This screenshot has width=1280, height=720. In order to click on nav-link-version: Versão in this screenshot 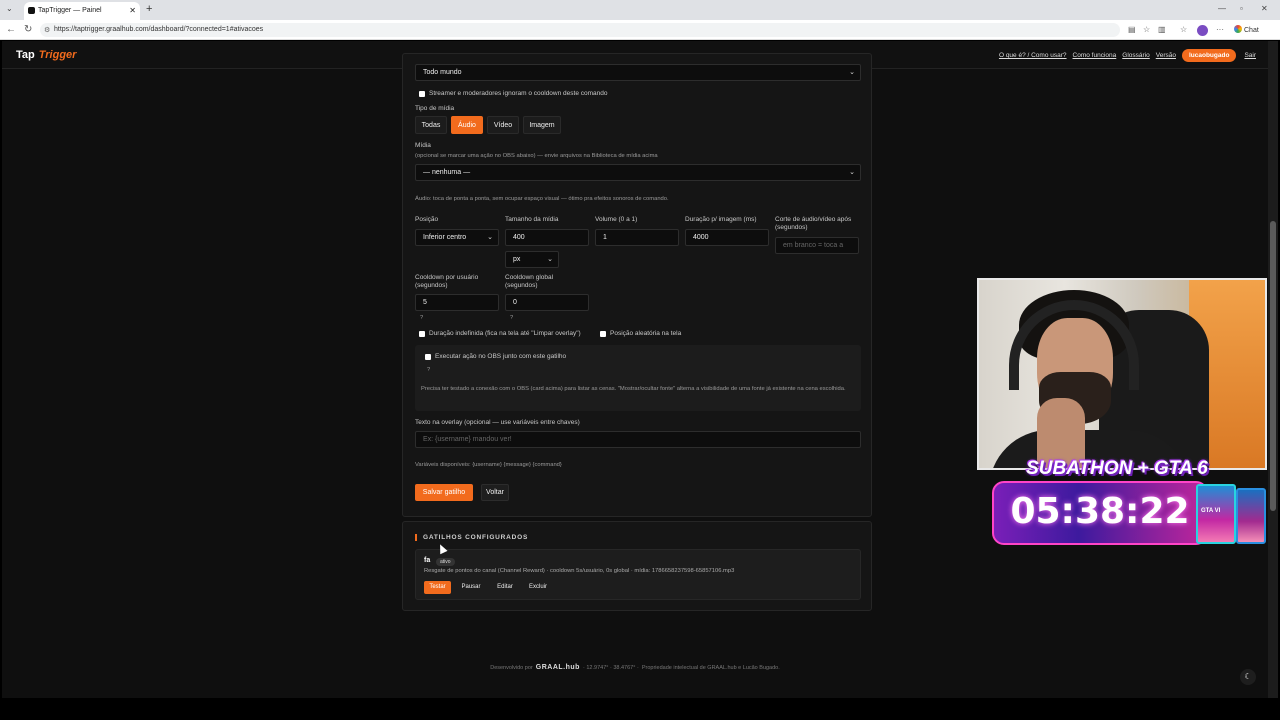, I will do `click(1166, 55)`.